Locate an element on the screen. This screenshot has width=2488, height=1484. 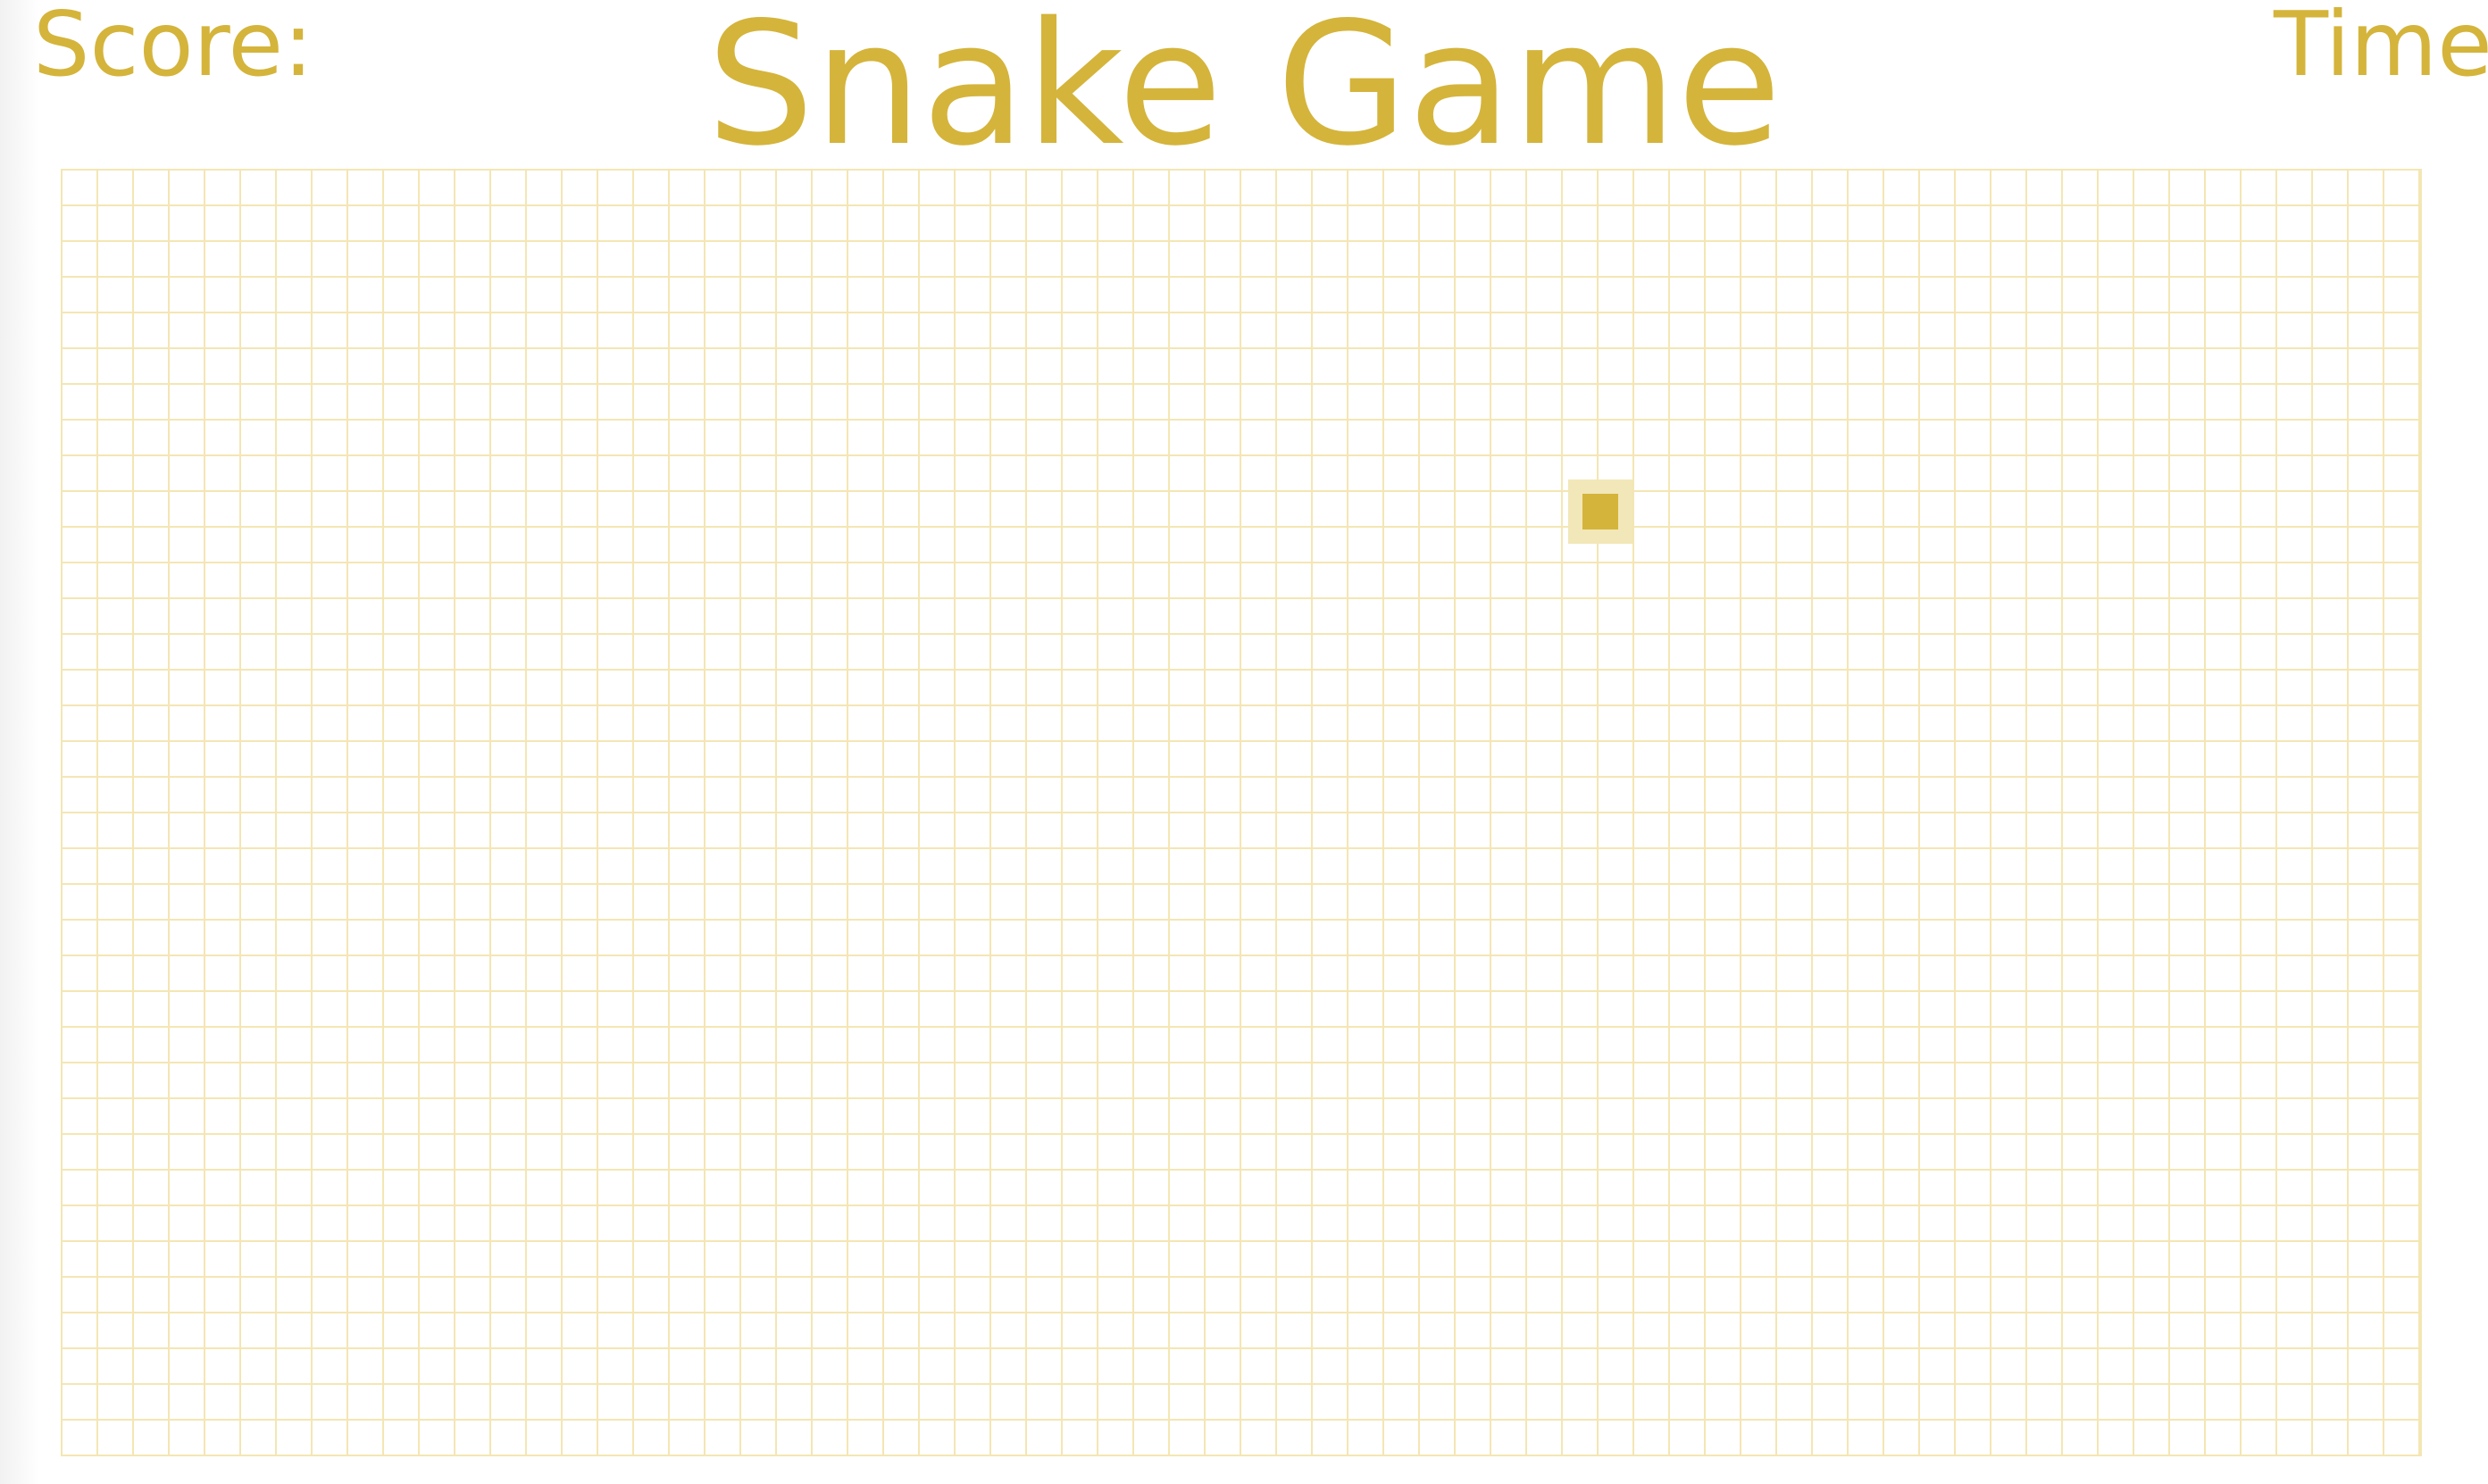
left-edge-shadow is located at coordinates (20, 742).